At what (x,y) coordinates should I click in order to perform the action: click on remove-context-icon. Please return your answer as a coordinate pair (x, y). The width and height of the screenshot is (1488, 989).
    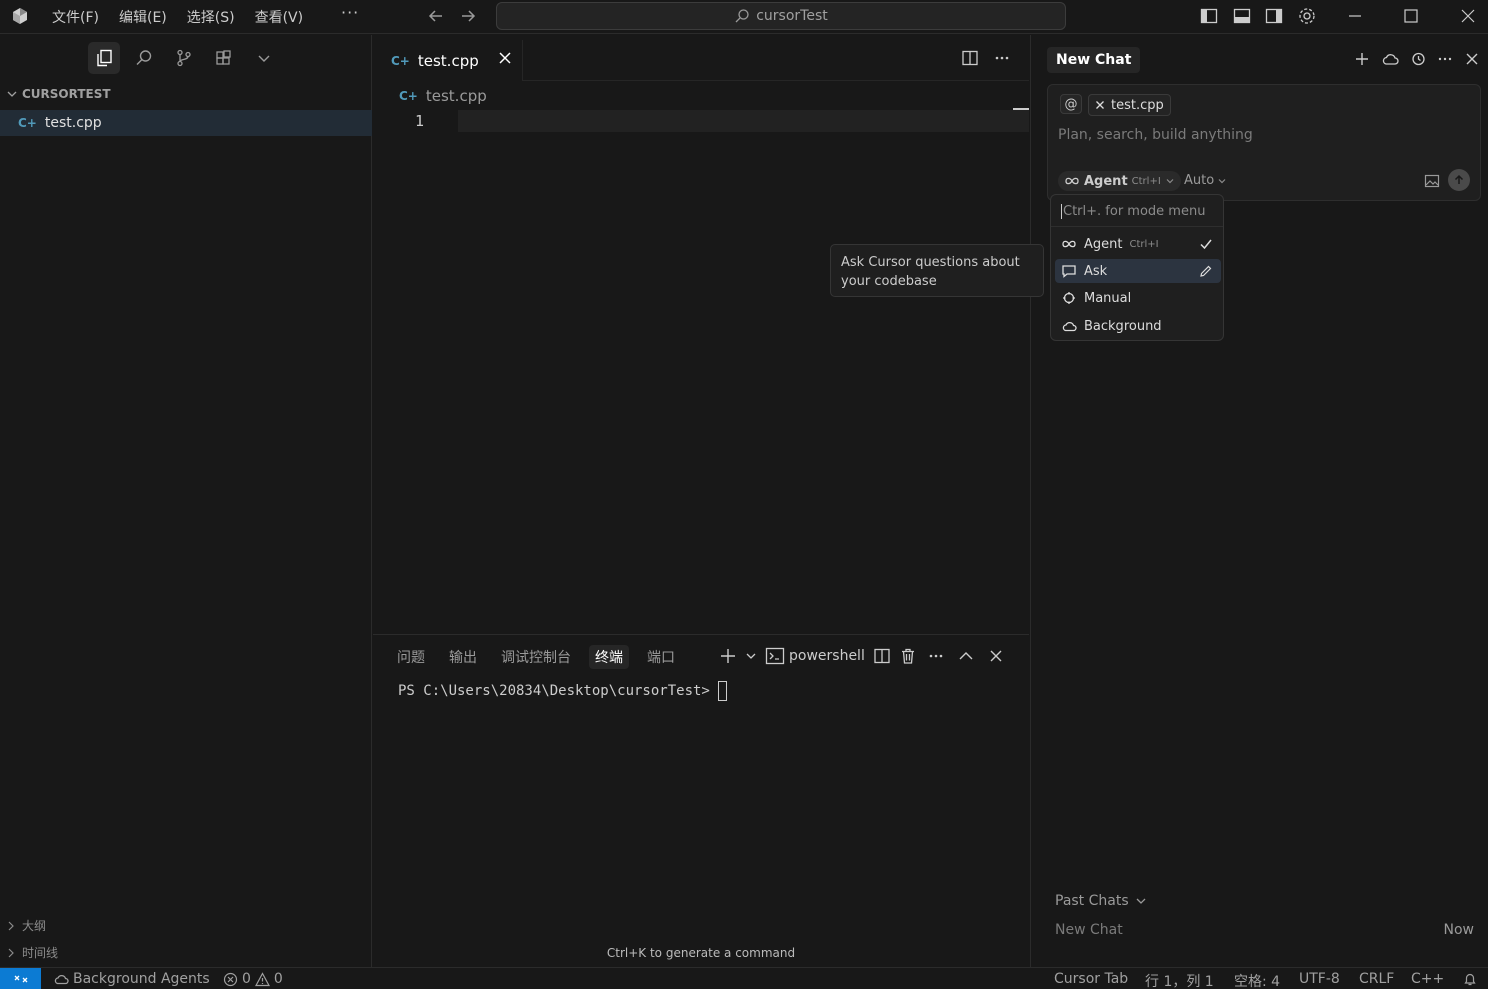
    Looking at the image, I should click on (1100, 105).